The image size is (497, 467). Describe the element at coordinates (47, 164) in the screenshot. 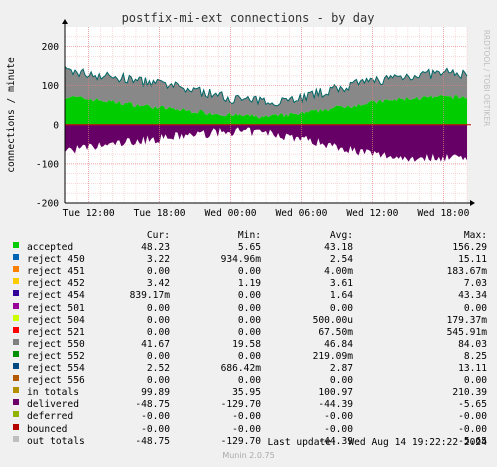

I see `y-tick-label: -100` at that location.